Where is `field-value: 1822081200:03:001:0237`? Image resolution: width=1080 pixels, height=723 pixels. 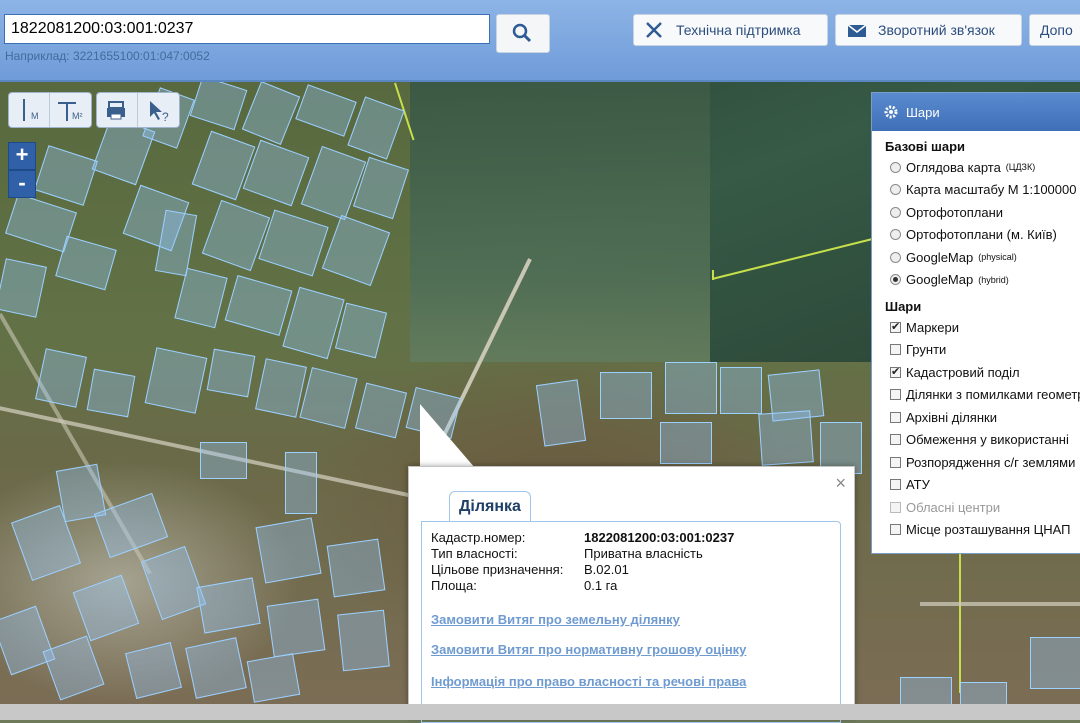 field-value: 1822081200:03:001:0237 is located at coordinates (659, 537).